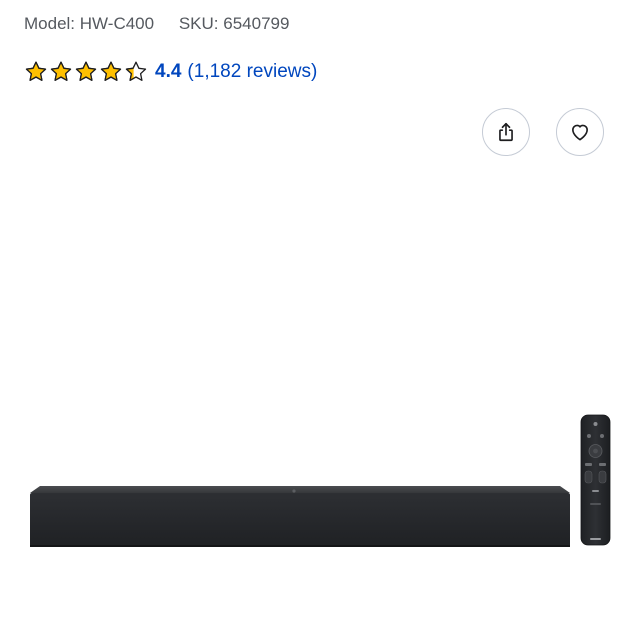  I want to click on model-label: Model:, so click(50, 23).